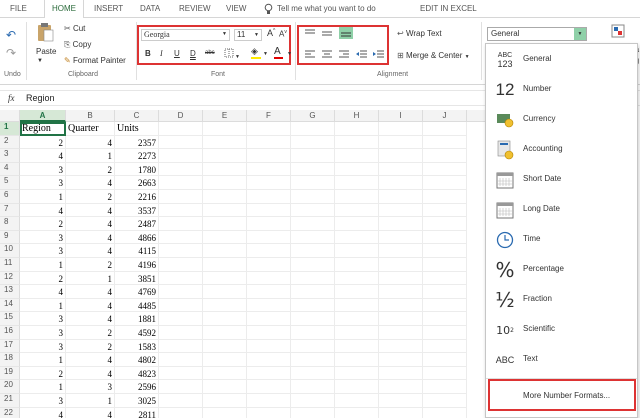 This screenshot has height=418, width=640. What do you see at coordinates (256, 53) in the screenshot?
I see `fill-color-button: ◈` at bounding box center [256, 53].